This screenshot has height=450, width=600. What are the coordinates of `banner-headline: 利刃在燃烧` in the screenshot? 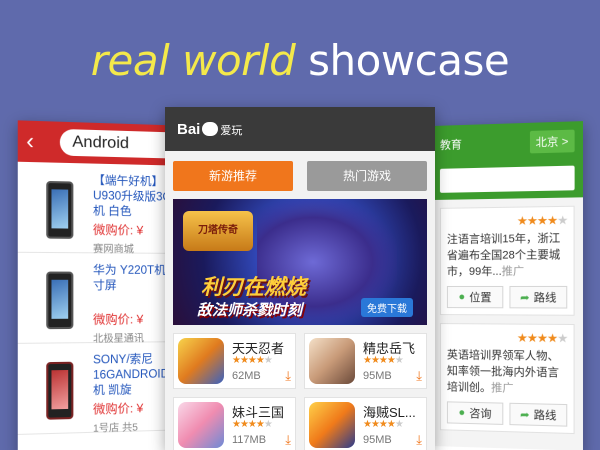 It's located at (253, 287).